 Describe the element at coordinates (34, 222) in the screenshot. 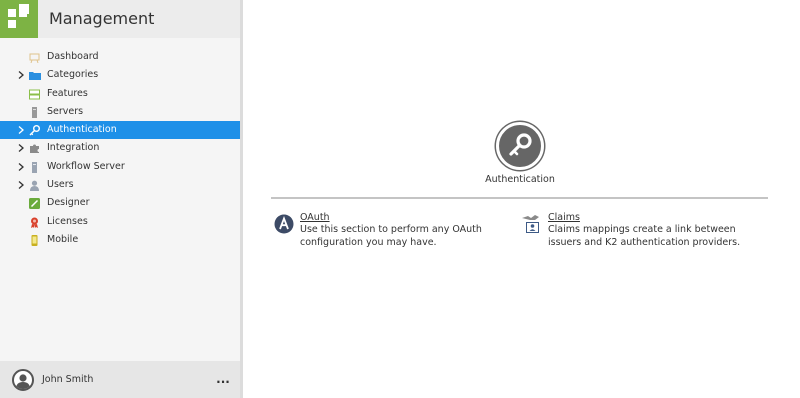

I see `license-icon` at that location.